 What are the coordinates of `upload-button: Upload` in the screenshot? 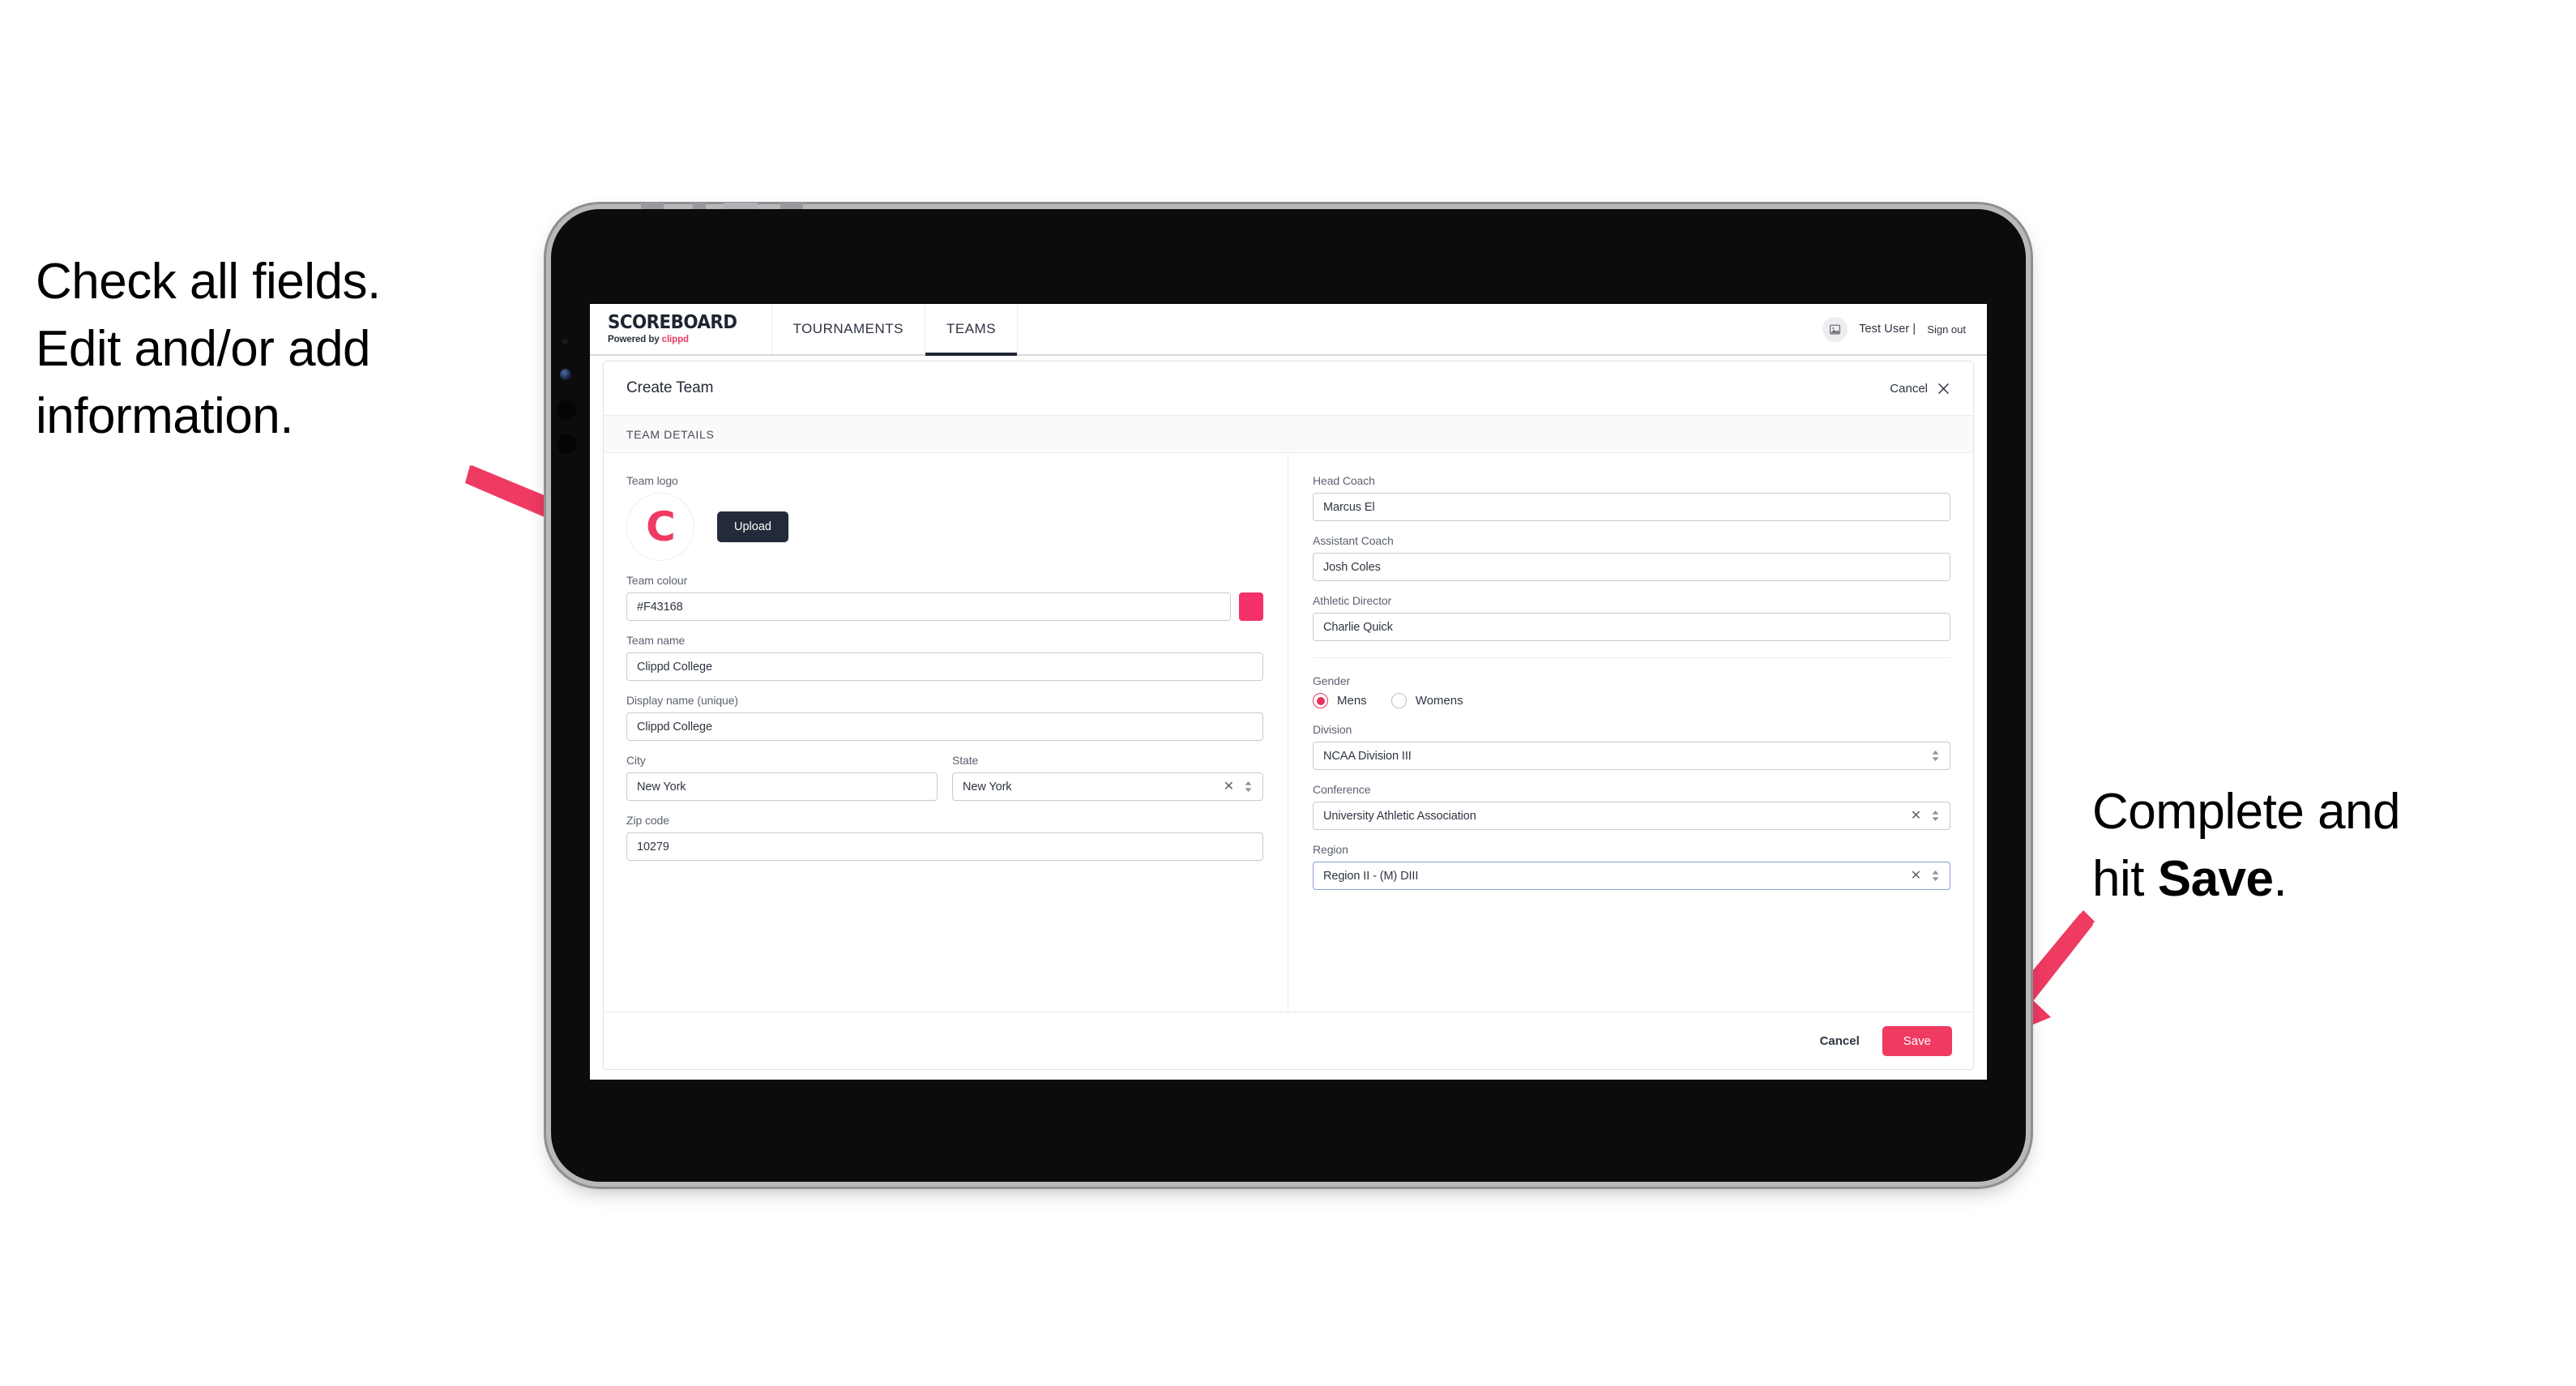 It's located at (752, 526).